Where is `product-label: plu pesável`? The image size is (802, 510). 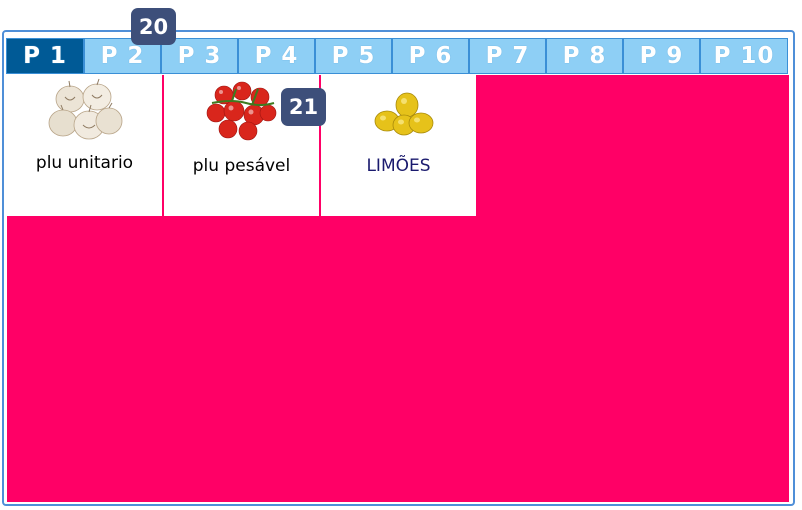
product-label: plu pesável is located at coordinates (241, 166).